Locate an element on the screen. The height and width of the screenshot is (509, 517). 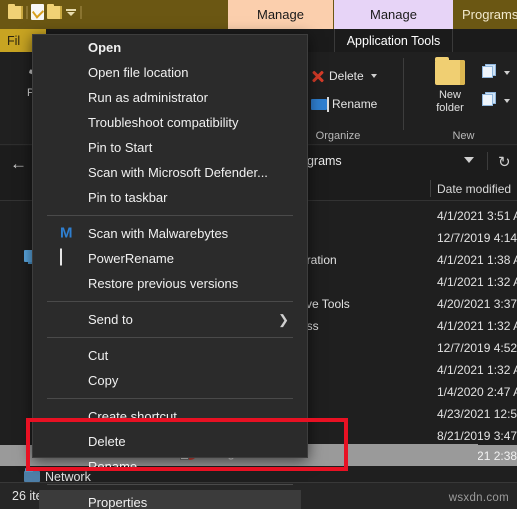
menu-item-label: Send to is located at coordinates (110, 319).